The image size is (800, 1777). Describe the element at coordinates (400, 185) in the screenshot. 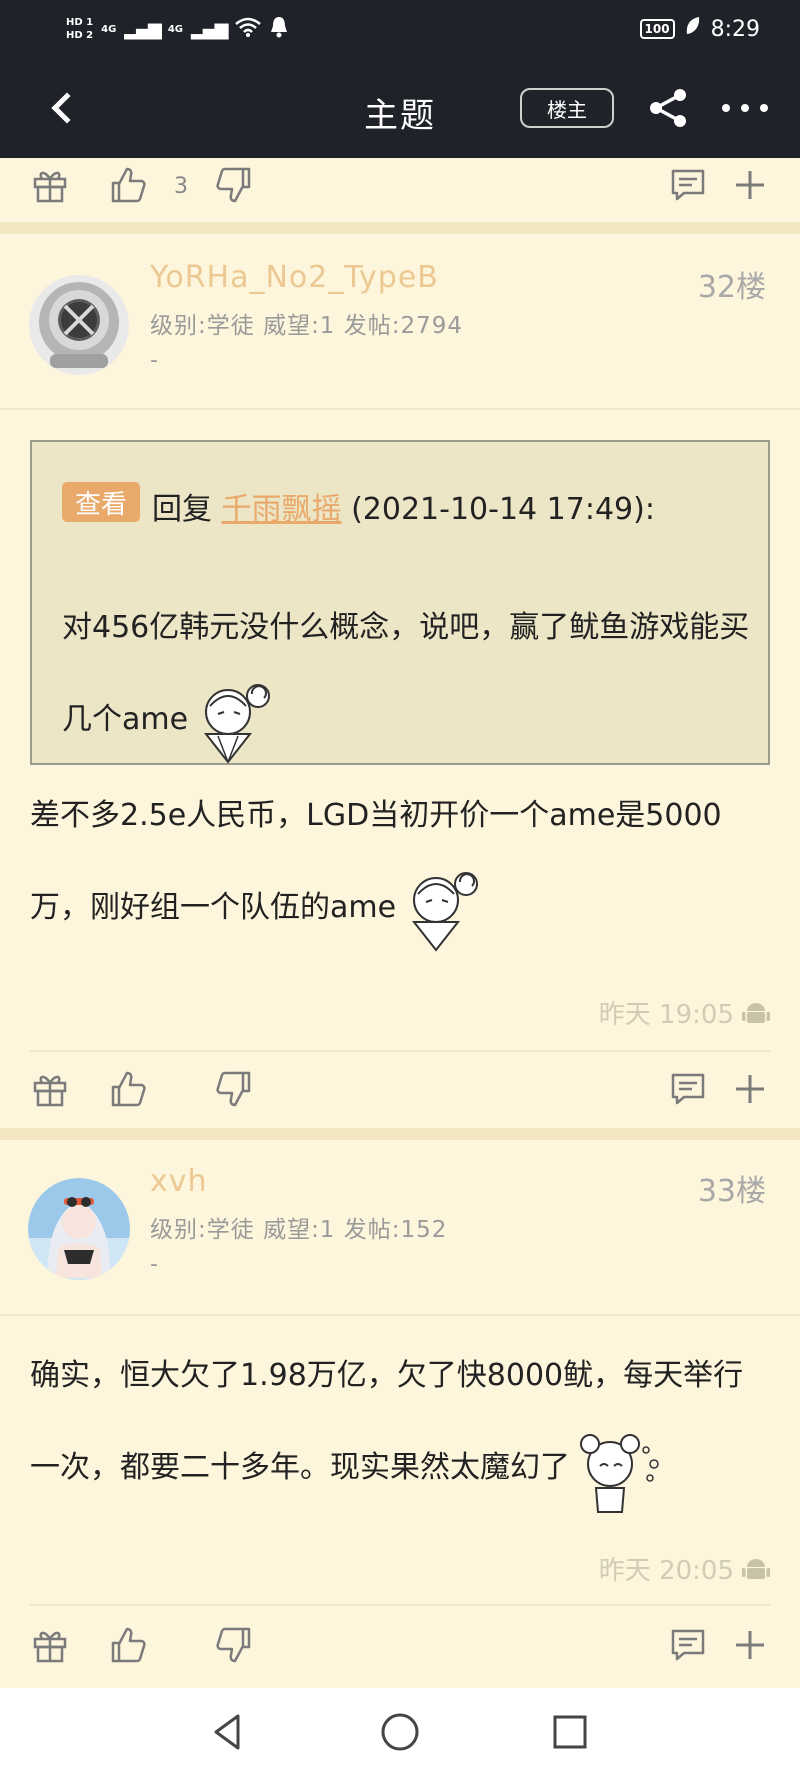

I see `action-bar: 3` at that location.